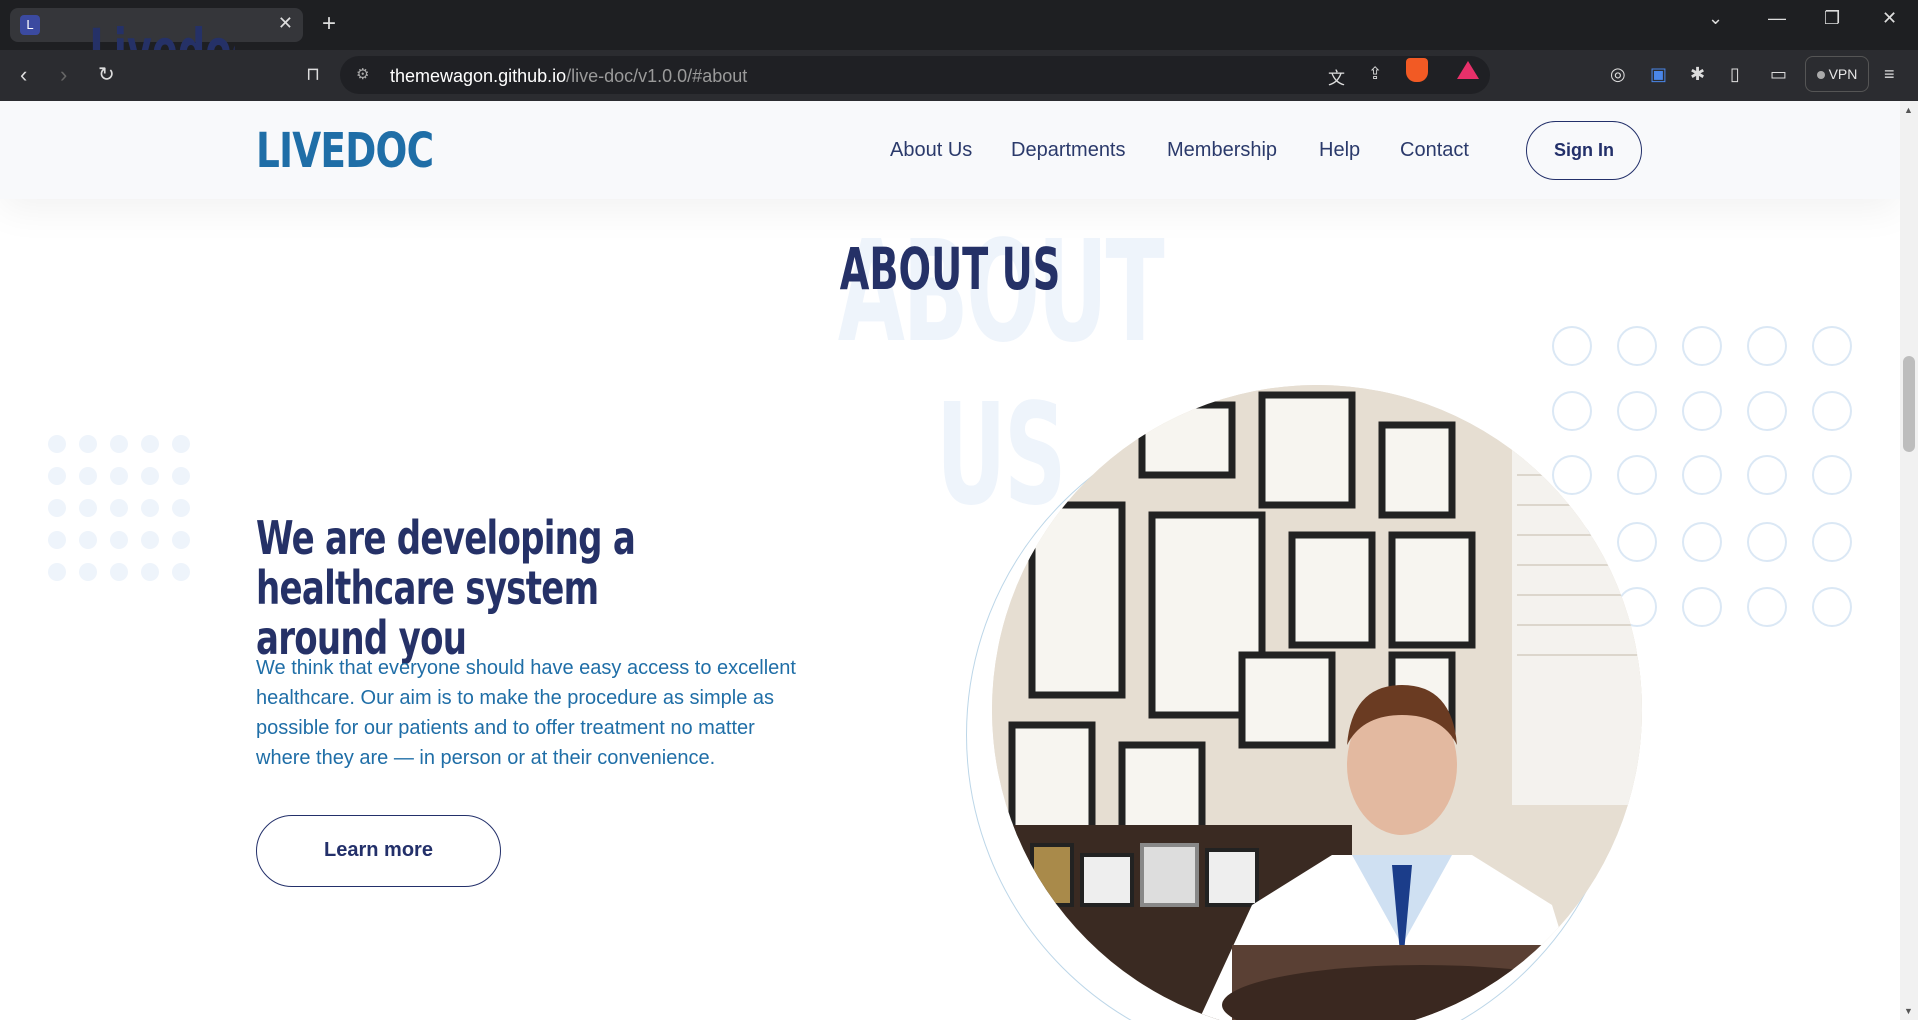 This screenshot has width=1918, height=1020. Describe the element at coordinates (478, 76) in the screenshot. I see `url-host: themewagon.github.io` at that location.